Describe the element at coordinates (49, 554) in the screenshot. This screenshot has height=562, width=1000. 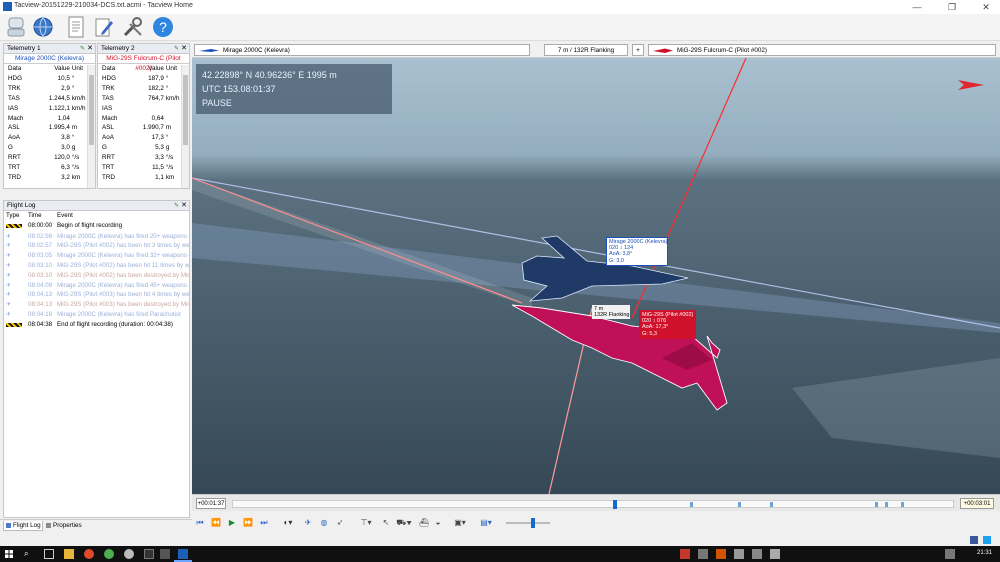
I see `task-view-icon` at that location.